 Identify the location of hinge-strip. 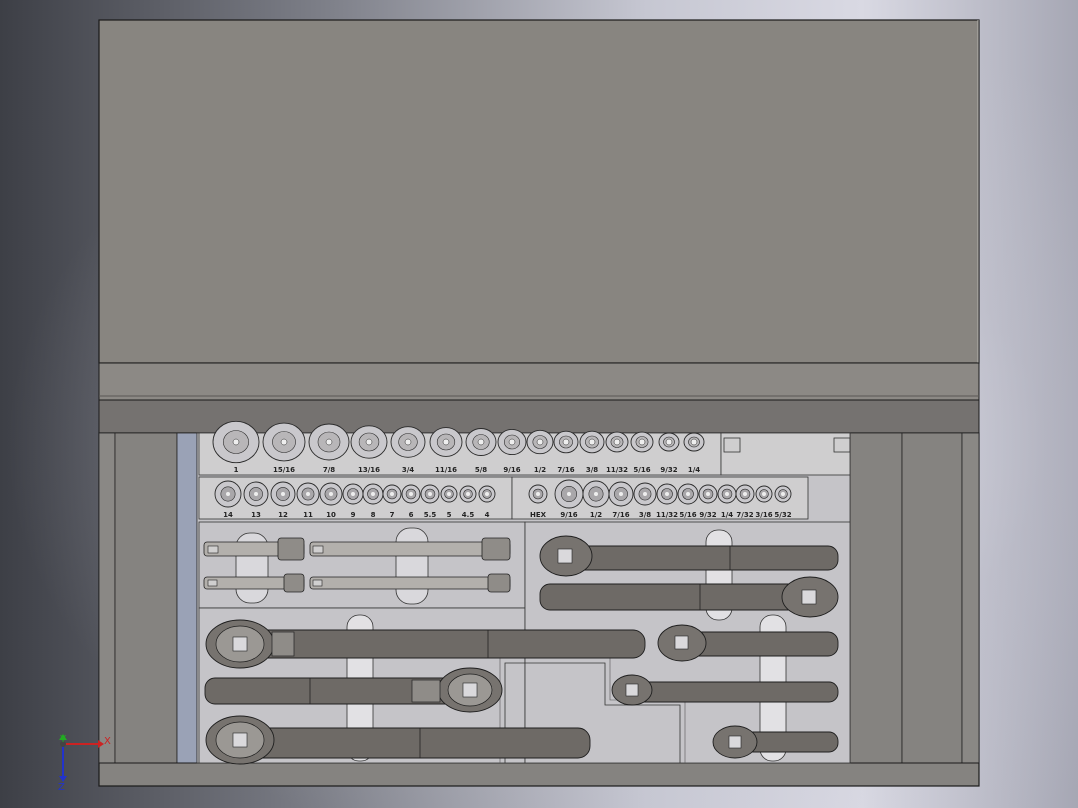
(539, 381).